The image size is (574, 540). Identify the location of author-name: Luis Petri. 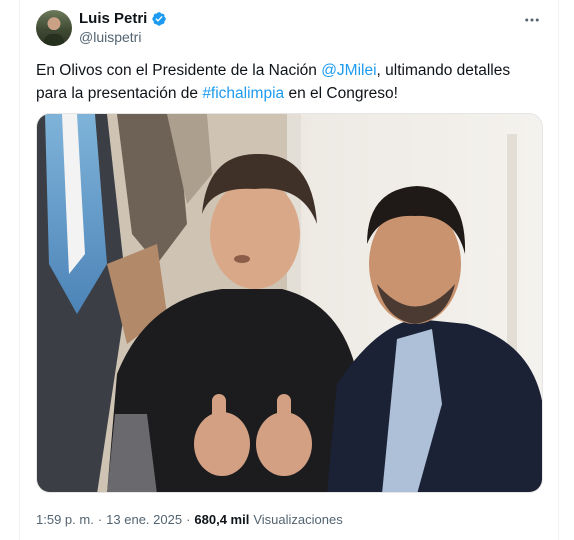
(113, 18).